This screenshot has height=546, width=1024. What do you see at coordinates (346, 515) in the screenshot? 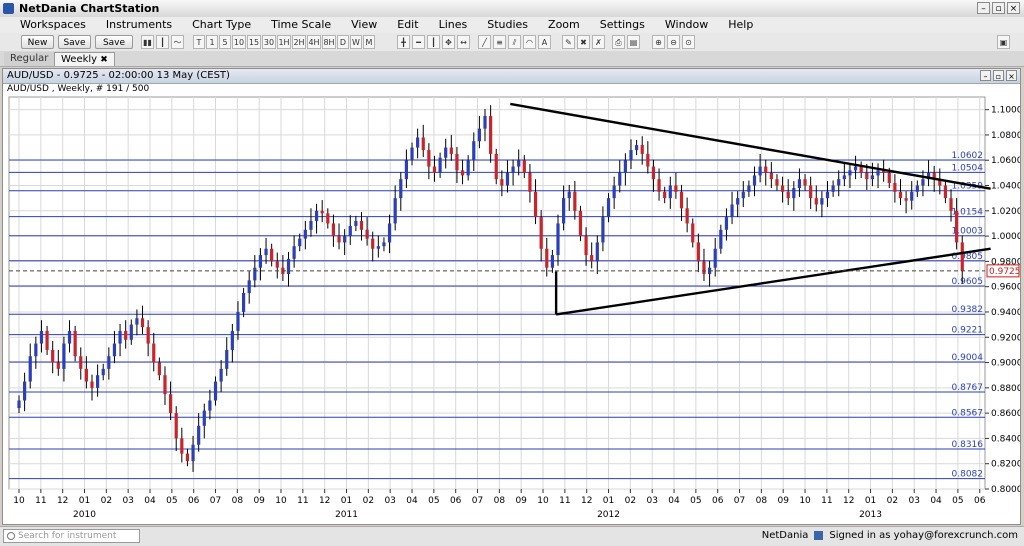
I see `year-label: 2011` at bounding box center [346, 515].